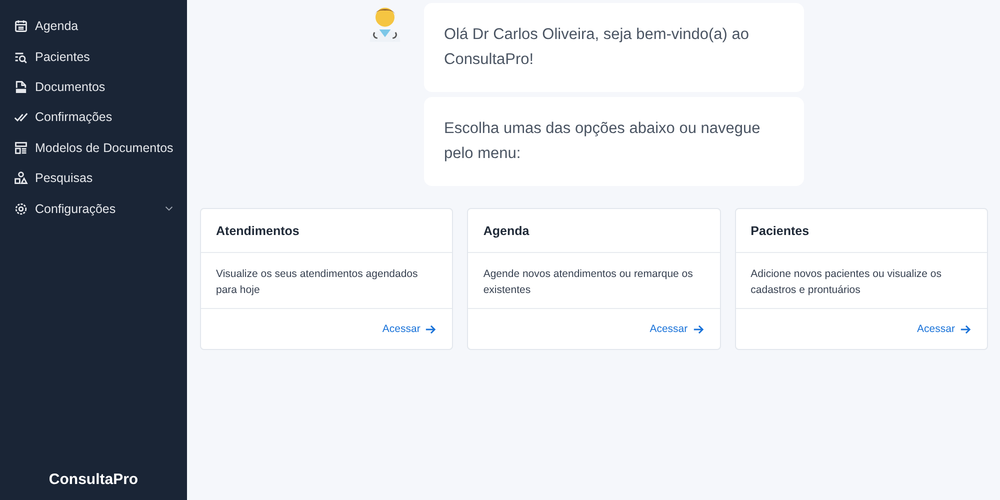 The height and width of the screenshot is (500, 1000). Describe the element at coordinates (21, 209) in the screenshot. I see `settings-icon` at that location.